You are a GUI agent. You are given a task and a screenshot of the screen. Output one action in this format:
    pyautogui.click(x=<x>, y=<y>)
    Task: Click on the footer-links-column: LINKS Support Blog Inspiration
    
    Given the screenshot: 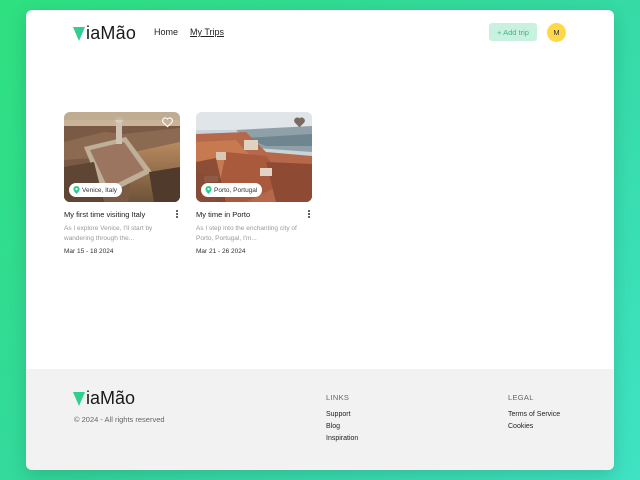 What is the action you would take?
    pyautogui.click(x=342, y=420)
    